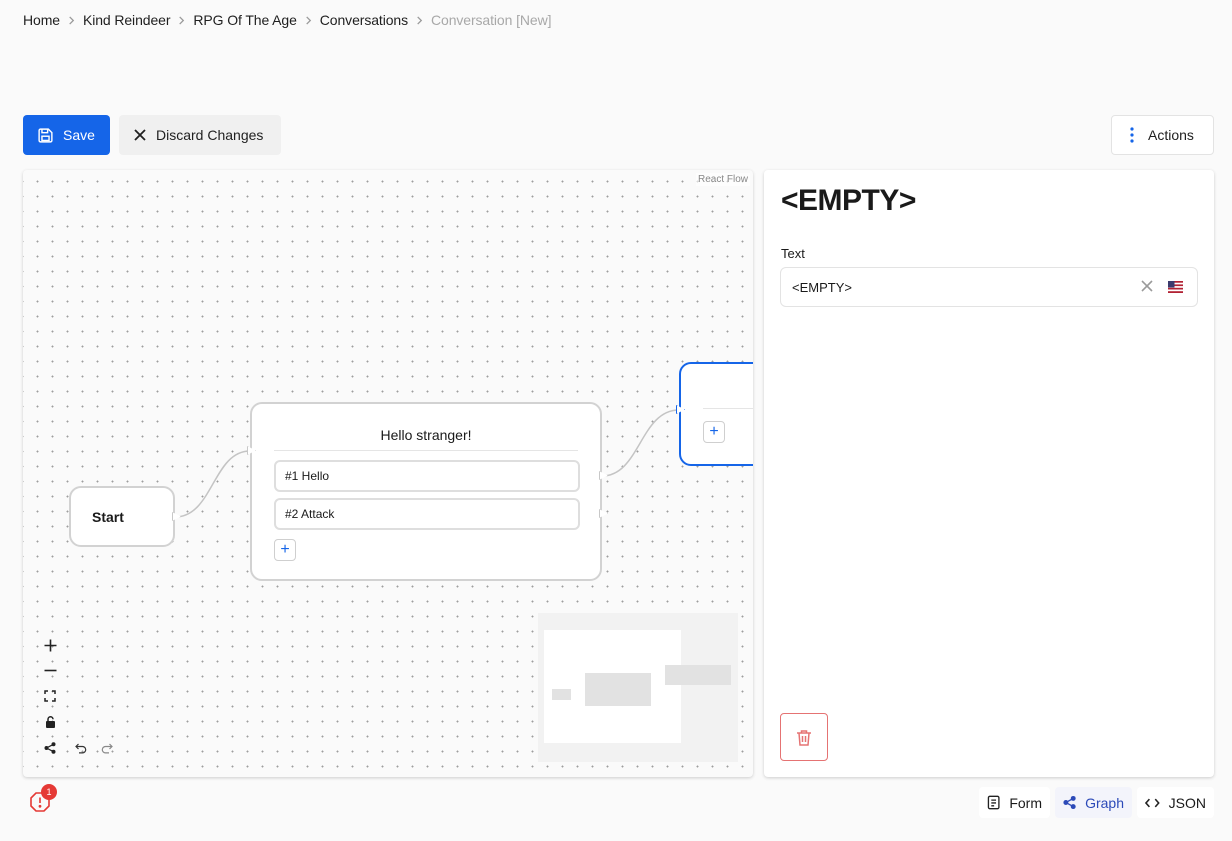  I want to click on node-empty-title, so click(728, 398).